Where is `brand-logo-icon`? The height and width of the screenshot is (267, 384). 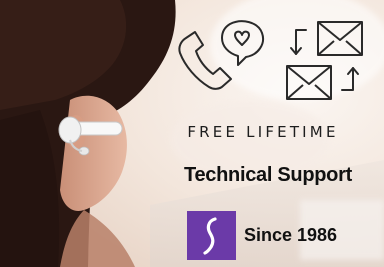
brand-logo-icon is located at coordinates (210, 236).